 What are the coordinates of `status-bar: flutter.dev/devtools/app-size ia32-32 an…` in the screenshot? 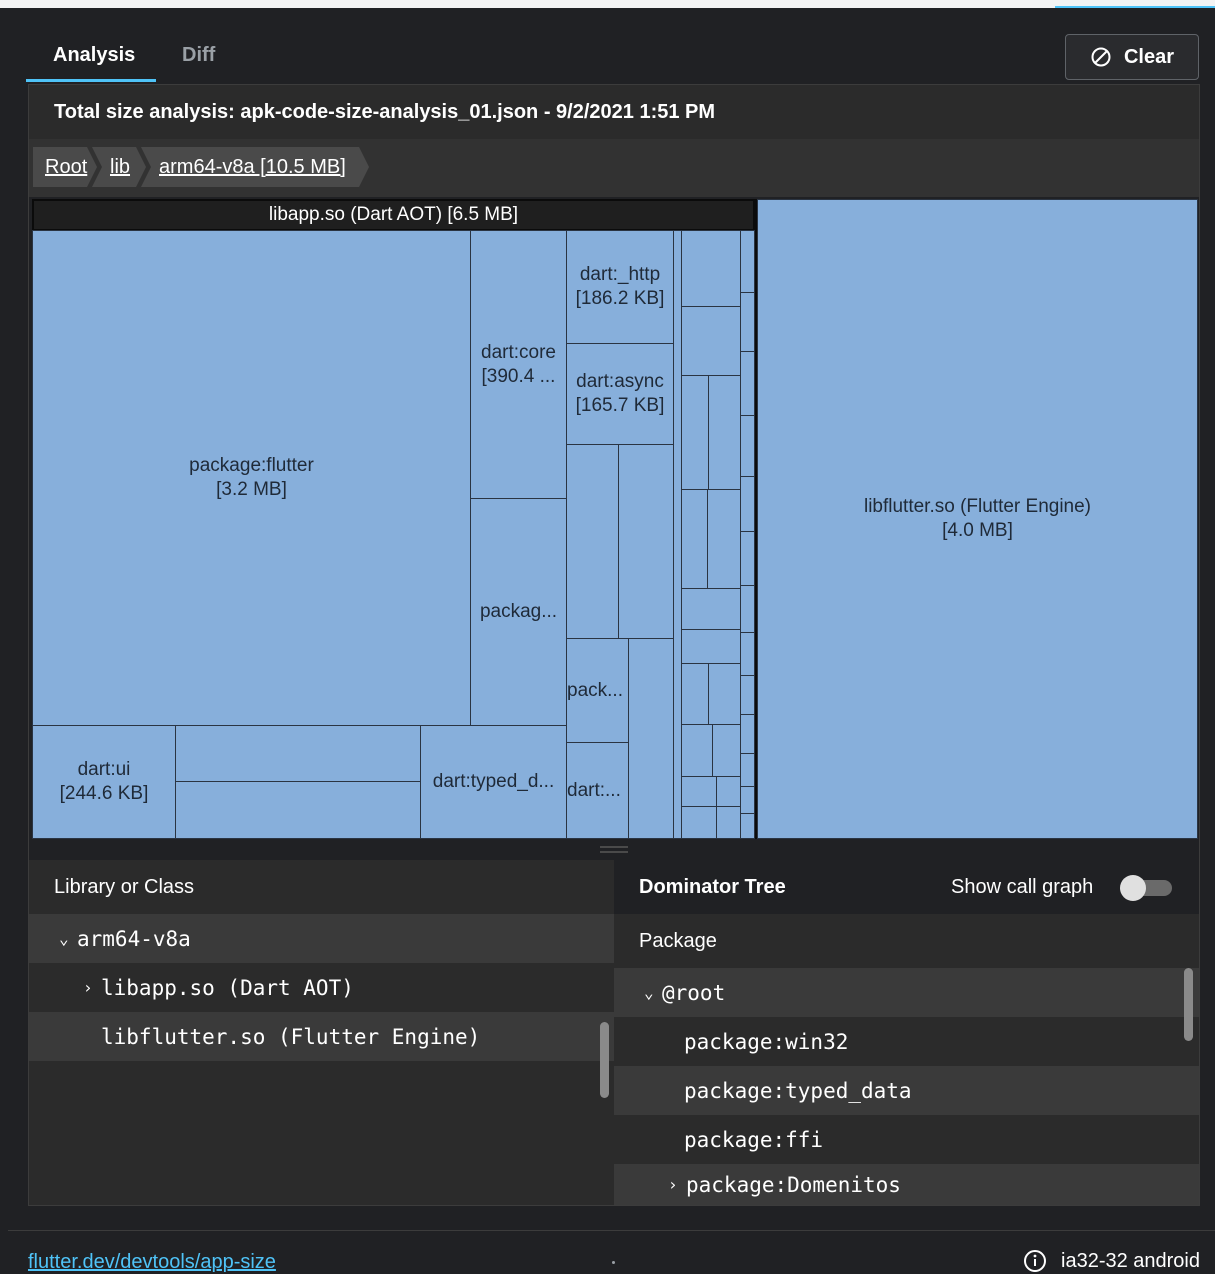 It's located at (611, 1251).